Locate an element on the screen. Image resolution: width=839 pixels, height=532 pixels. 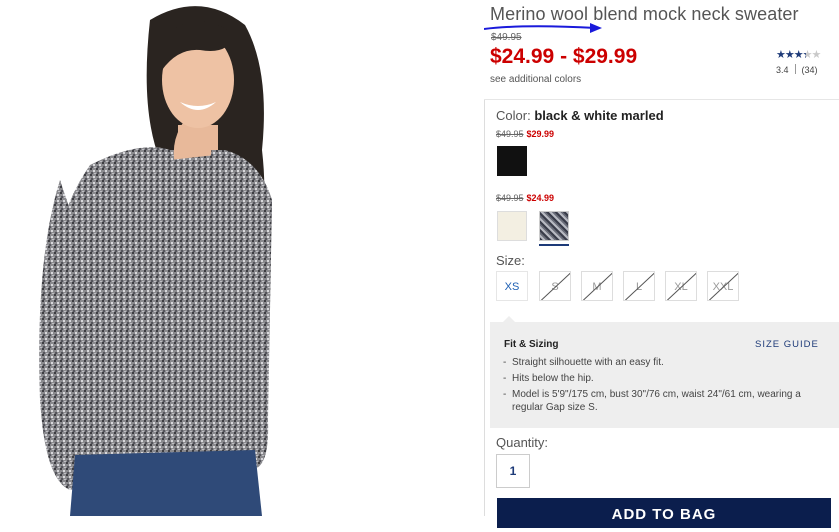
panel-divider is located at coordinates (484, 308).